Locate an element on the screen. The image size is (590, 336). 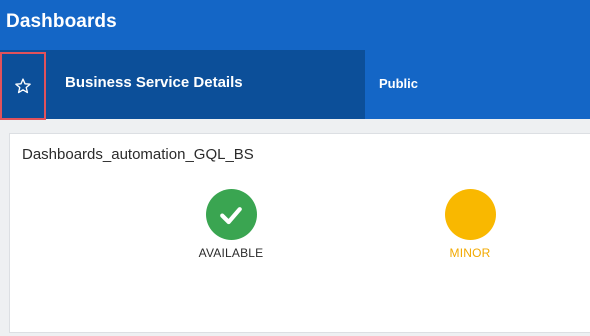
visibility-label: Public is located at coordinates (399, 83).